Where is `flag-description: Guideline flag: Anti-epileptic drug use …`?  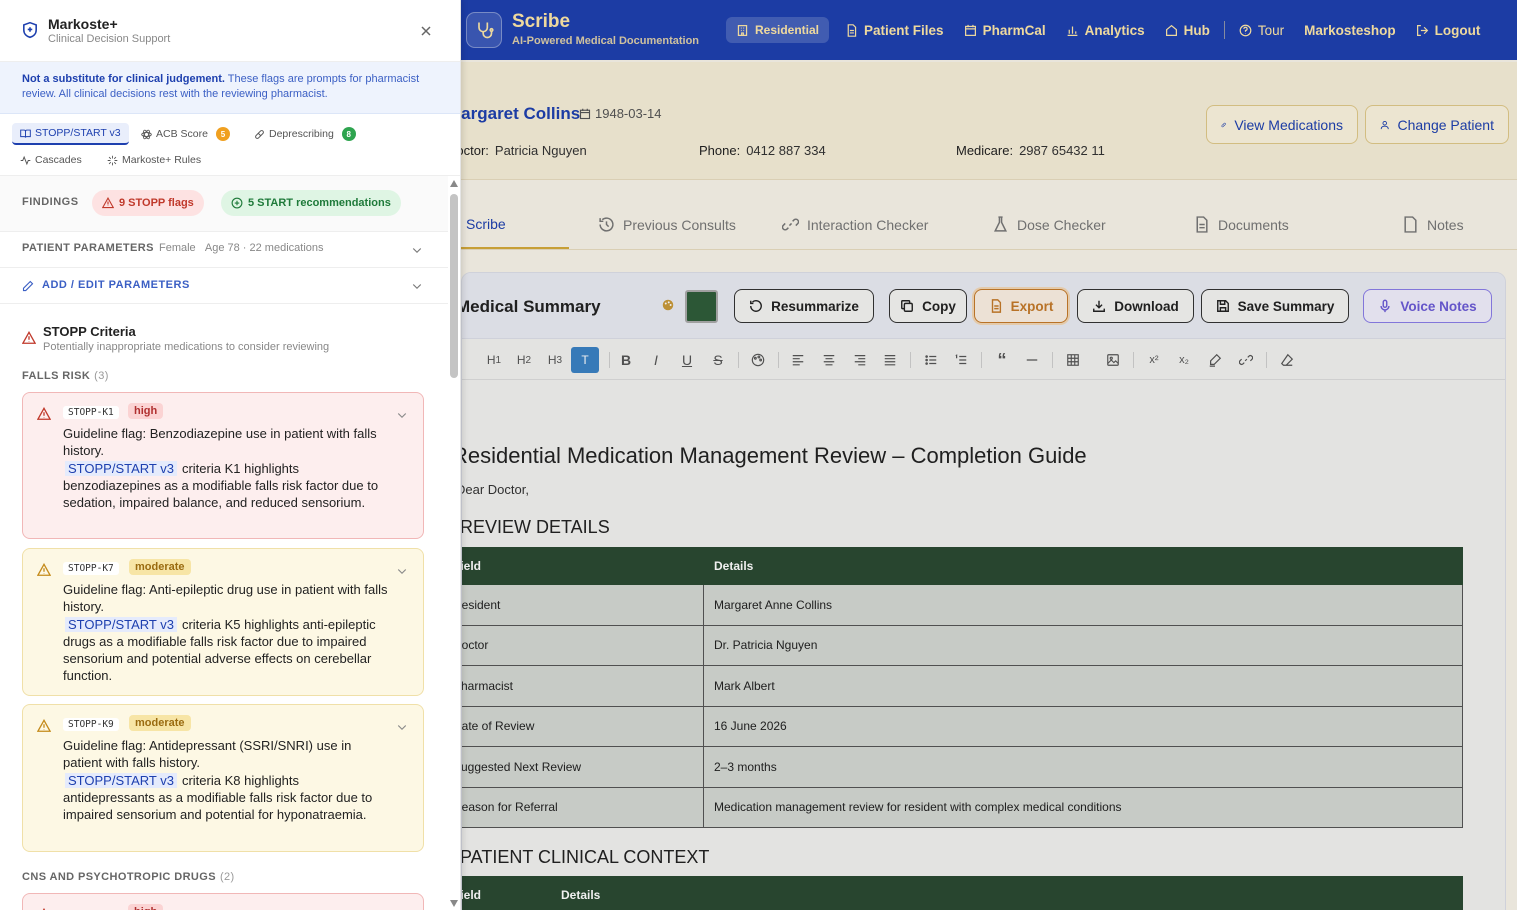
flag-description: Guideline flag: Anti-epileptic drug use … is located at coordinates (228, 633).